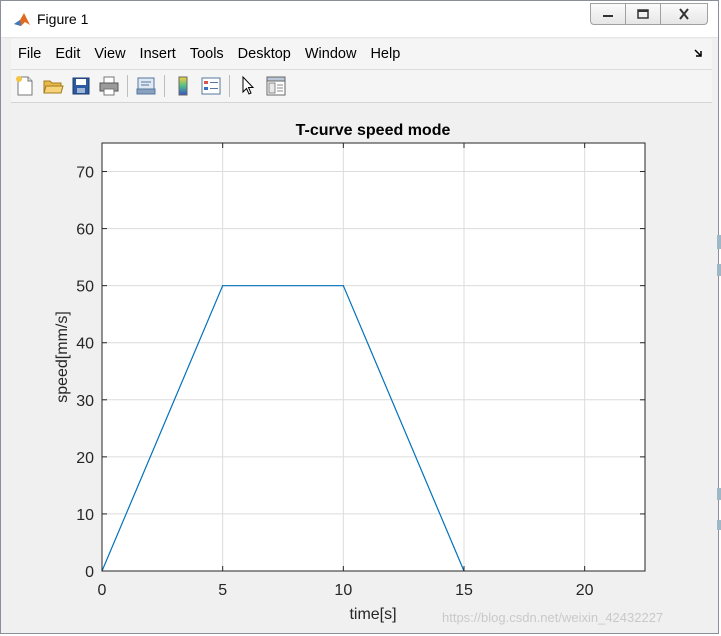 This screenshot has width=721, height=636. What do you see at coordinates (89, 572) in the screenshot?
I see `y-tick-label: 0` at bounding box center [89, 572].